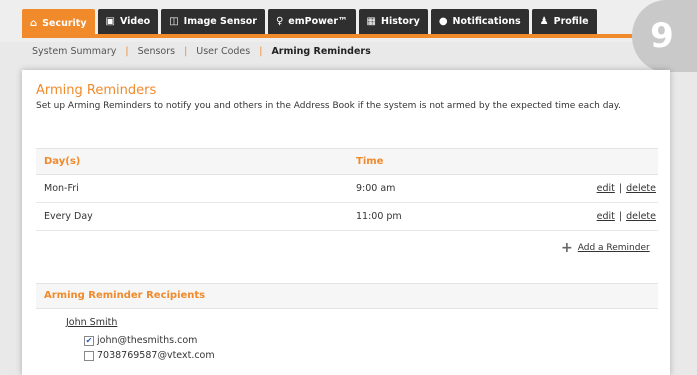  What do you see at coordinates (61, 188) in the screenshot?
I see `row-day: Mon-Fri` at bounding box center [61, 188].